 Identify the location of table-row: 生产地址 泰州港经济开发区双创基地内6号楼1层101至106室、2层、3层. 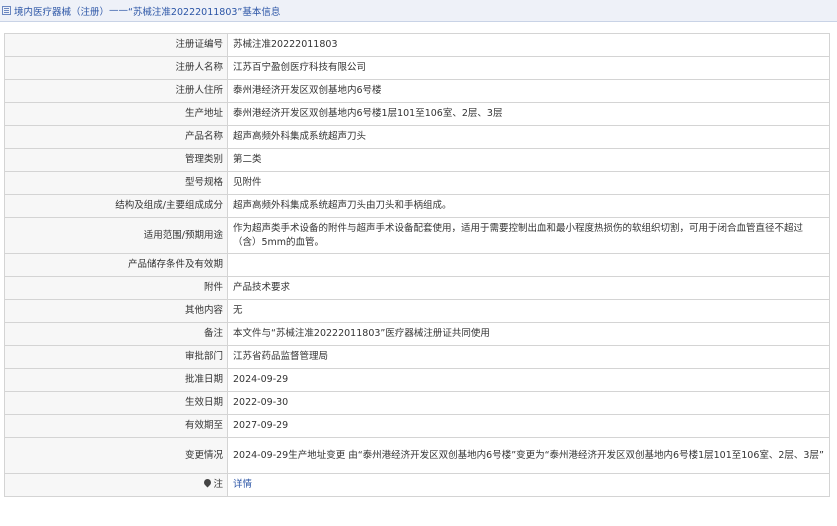
(417, 114).